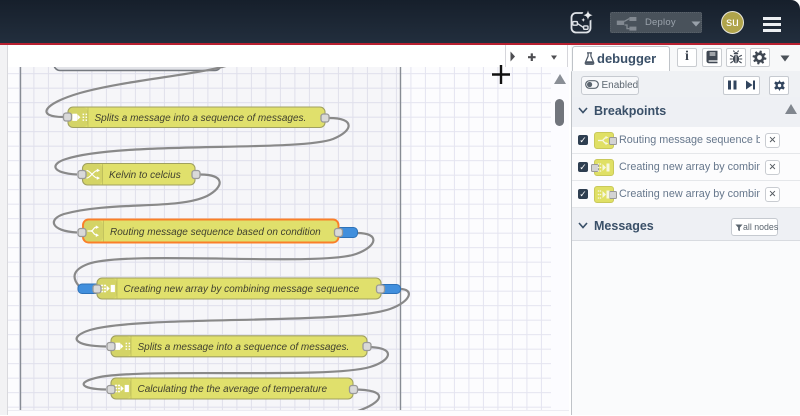  Describe the element at coordinates (145, 175) in the screenshot. I see `svg-text: Kelvin to celcius` at that location.